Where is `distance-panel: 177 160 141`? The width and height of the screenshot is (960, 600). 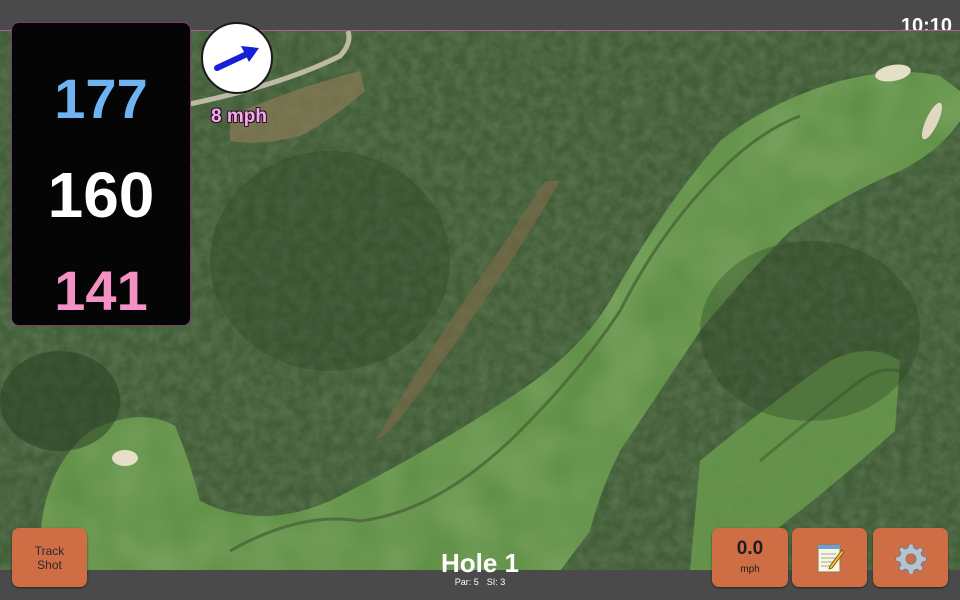
distance-panel: 177 160 141 is located at coordinates (101, 174).